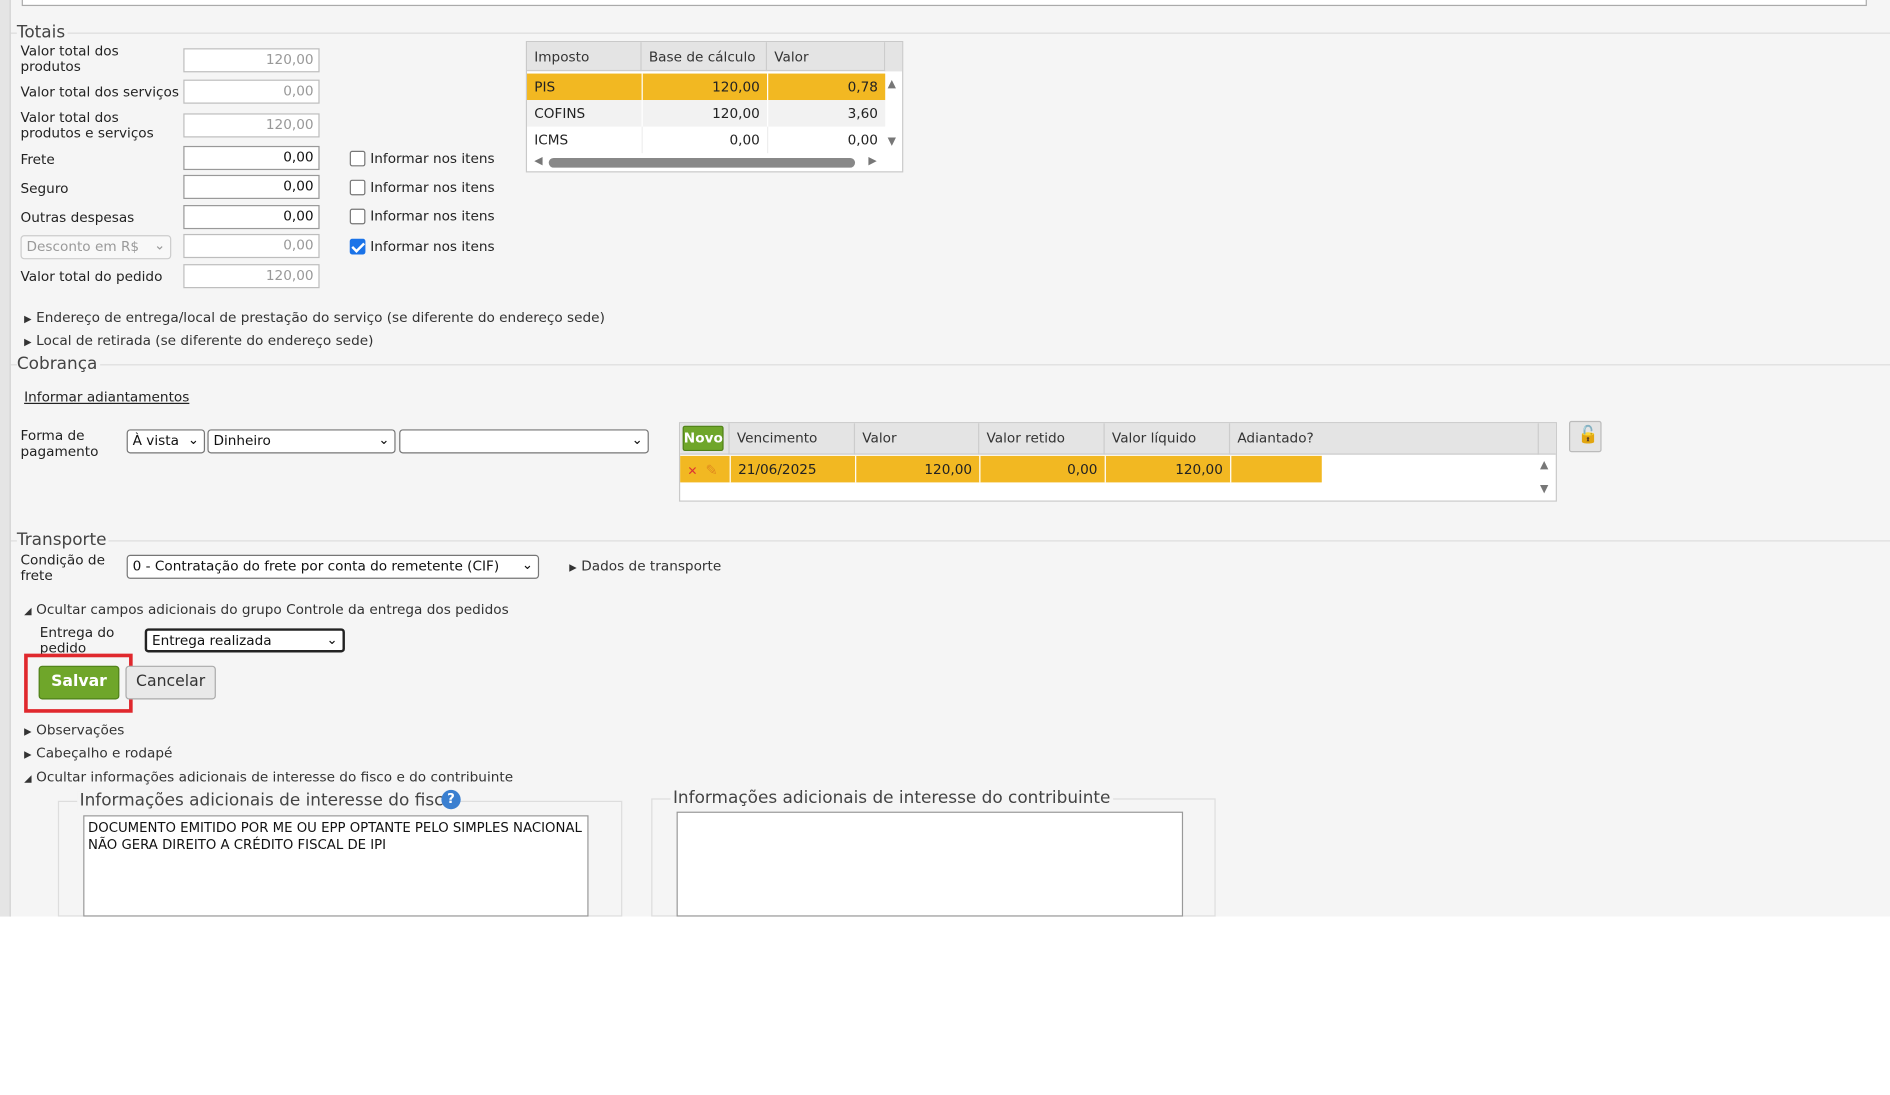 Image resolution: width=1890 pixels, height=1095 pixels. I want to click on label-total-produtos-servicos: Valor total dos produtos e serviços, so click(87, 125).